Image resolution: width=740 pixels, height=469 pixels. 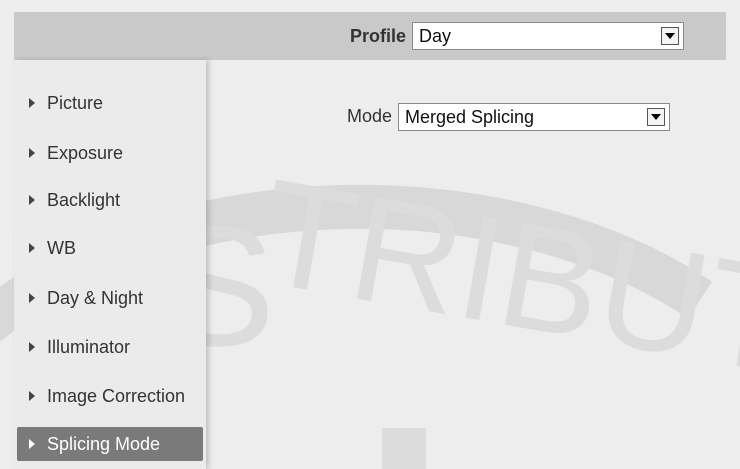 What do you see at coordinates (548, 36) in the screenshot?
I see `profile-select: Day` at bounding box center [548, 36].